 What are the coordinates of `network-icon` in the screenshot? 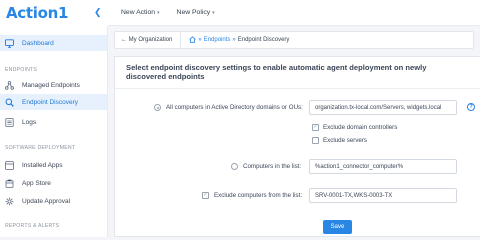 It's located at (9, 85).